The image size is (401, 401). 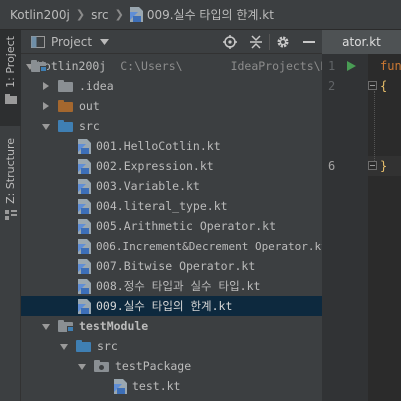 What do you see at coordinates (107, 346) in the screenshot?
I see `tree-module-src-label: src` at bounding box center [107, 346].